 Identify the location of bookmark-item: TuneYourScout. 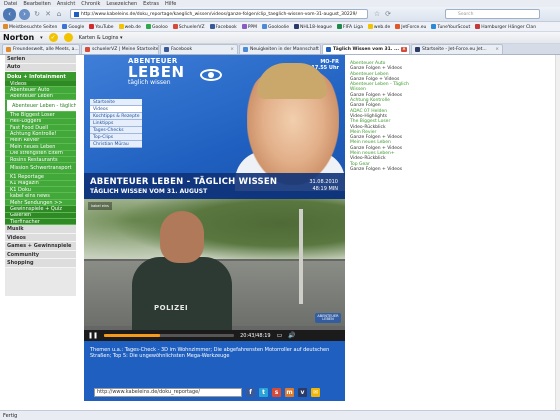
(451, 26).